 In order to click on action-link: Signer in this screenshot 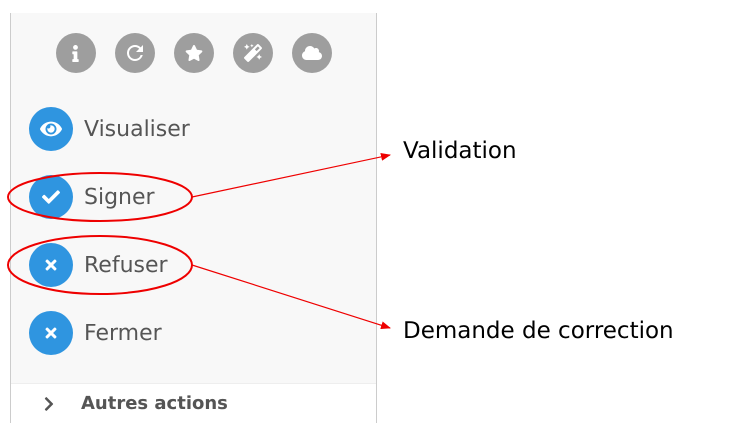, I will do `click(119, 197)`.